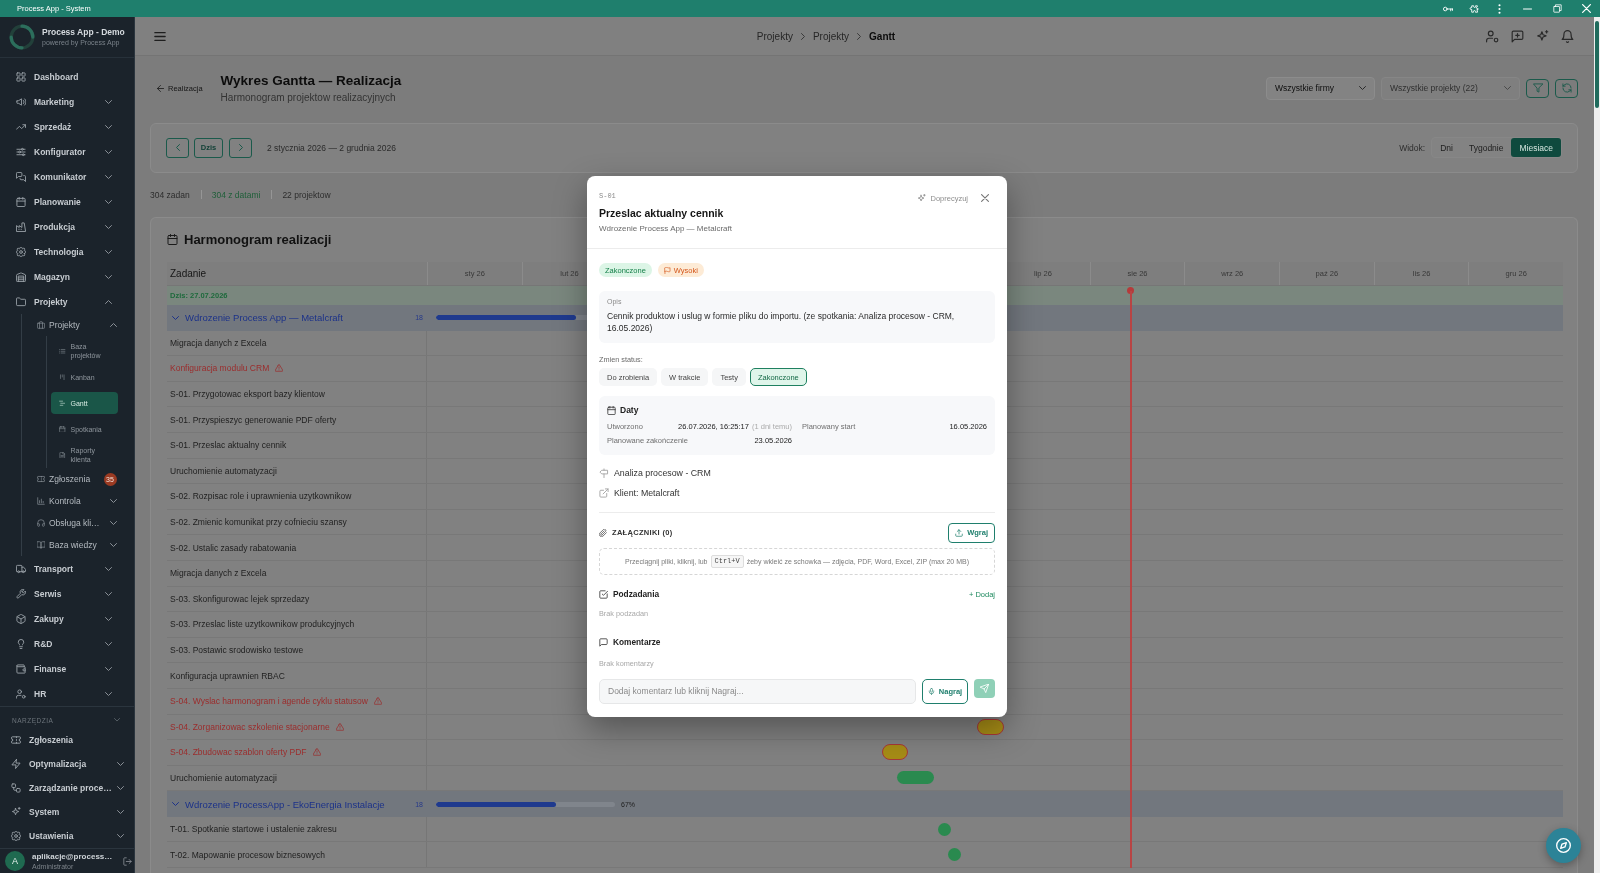 This screenshot has width=1600, height=873. What do you see at coordinates (1536, 148) in the screenshot?
I see `view-tab: Miesiace` at bounding box center [1536, 148].